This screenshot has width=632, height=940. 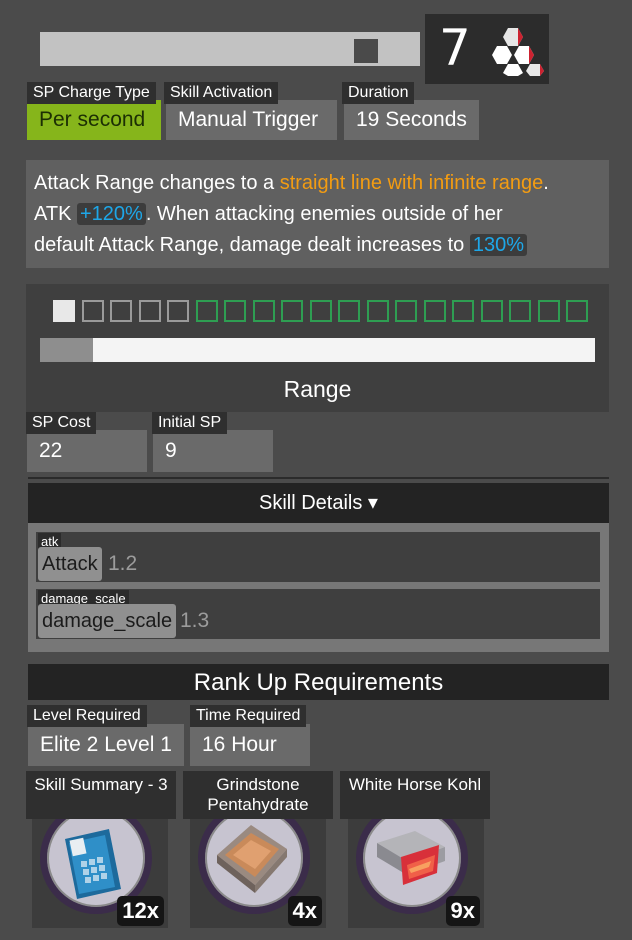 What do you see at coordinates (318, 503) in the screenshot?
I see `skill-details-toggle: Skill Details ▾` at bounding box center [318, 503].